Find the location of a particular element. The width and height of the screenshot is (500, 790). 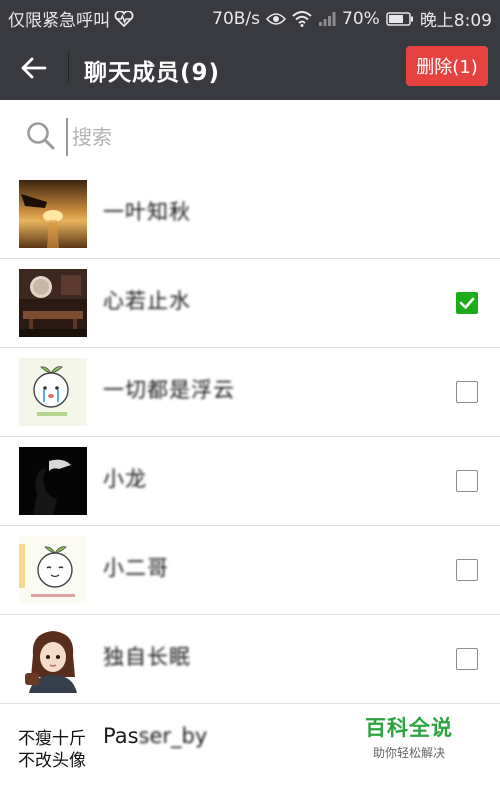

status-bar: 仅限紧急呼叫 70B/s 70% 晚上8:09 is located at coordinates (250, 17).